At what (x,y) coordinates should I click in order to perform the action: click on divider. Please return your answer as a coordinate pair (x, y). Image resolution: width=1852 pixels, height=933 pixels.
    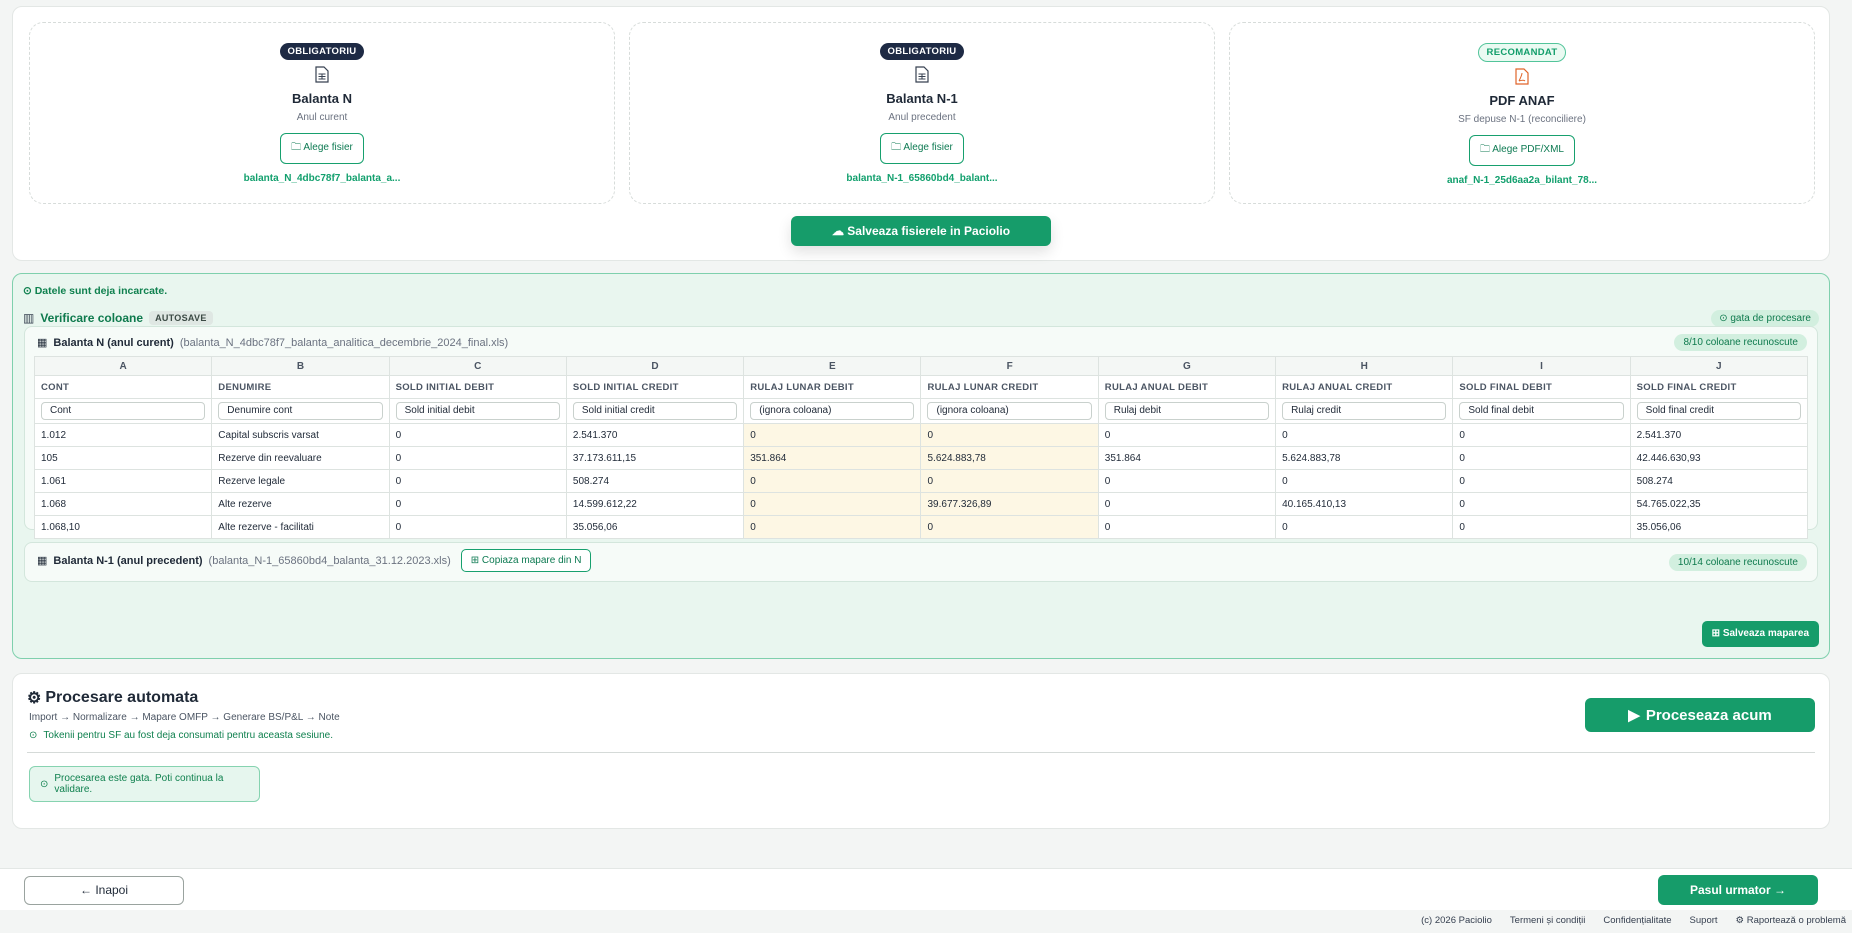
    Looking at the image, I should click on (921, 752).